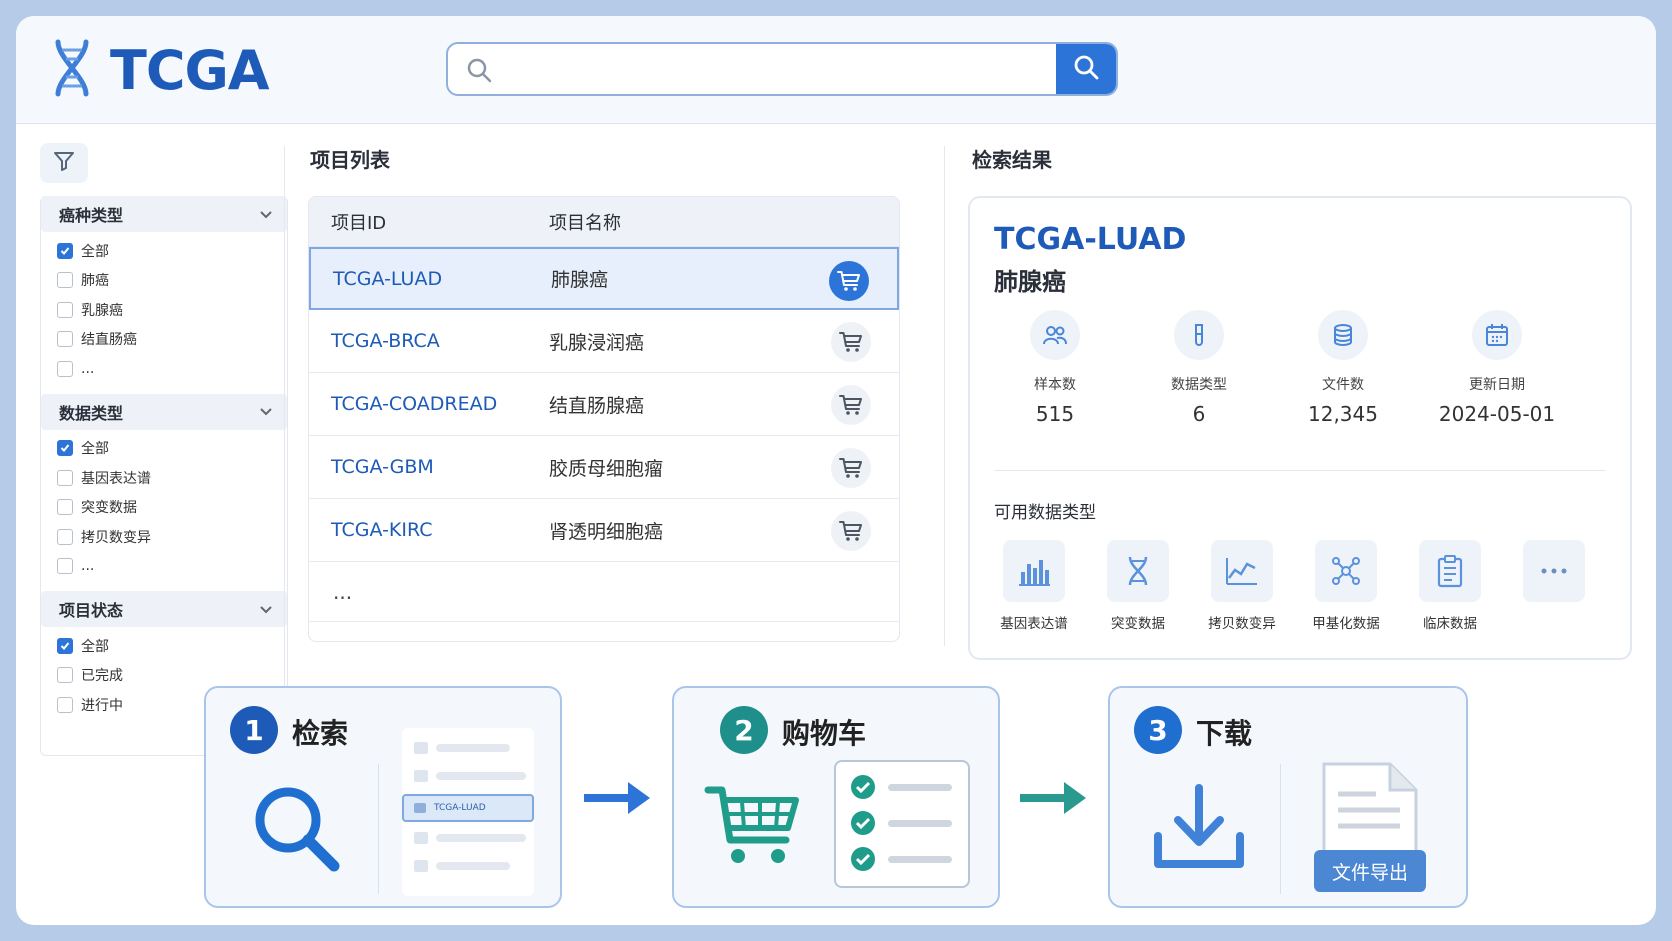 The image size is (1672, 941). I want to click on project-id: TCGA-BRCA, so click(429, 341).